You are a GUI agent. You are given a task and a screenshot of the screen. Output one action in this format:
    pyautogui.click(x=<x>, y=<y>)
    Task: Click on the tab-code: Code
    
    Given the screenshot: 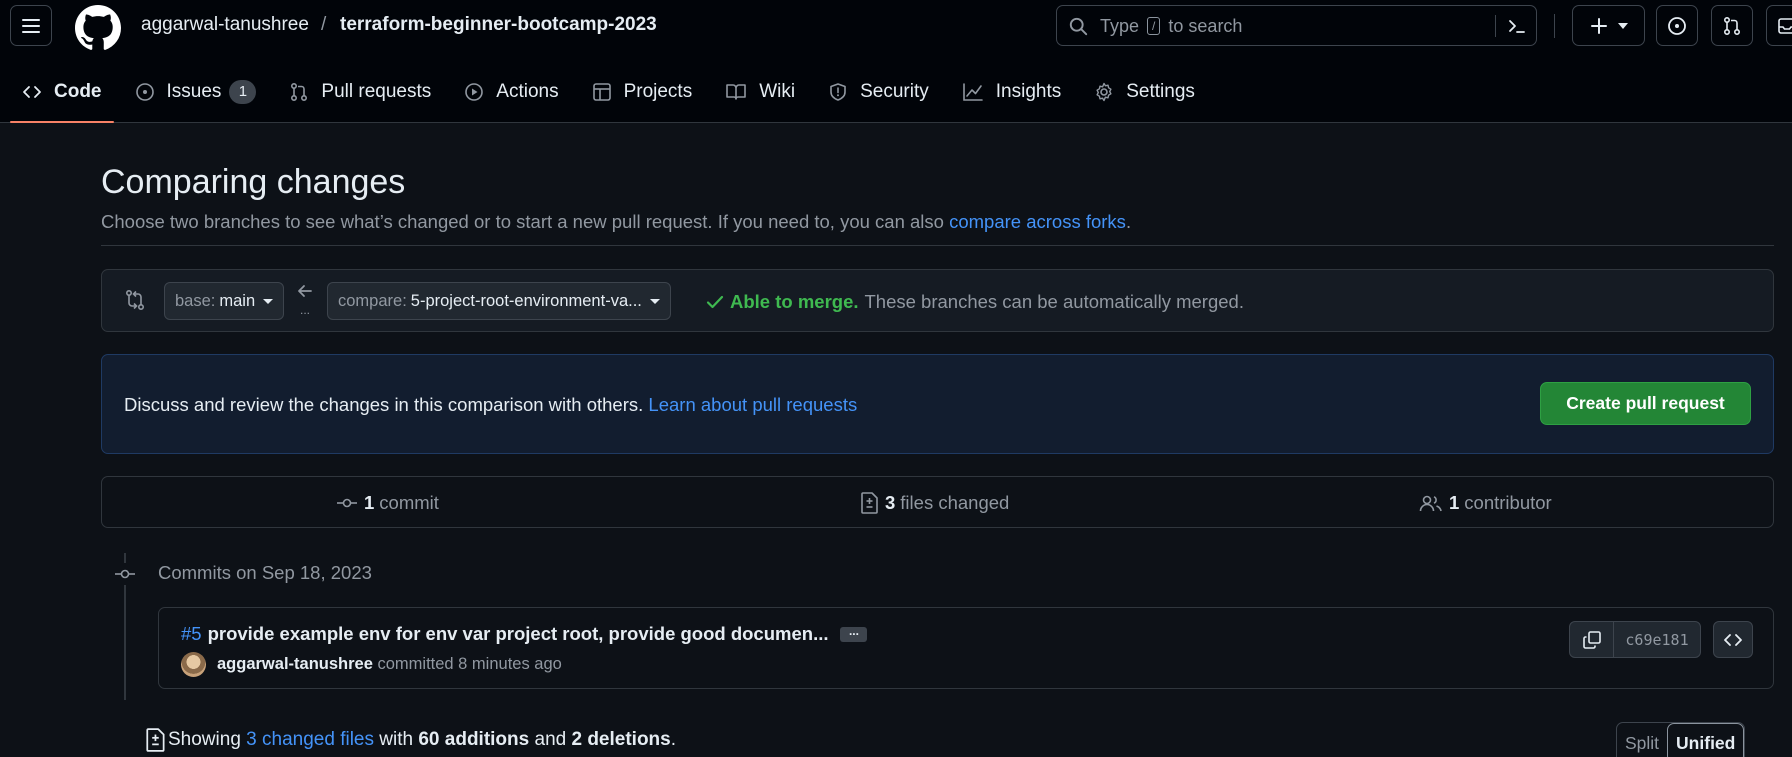 What is the action you would take?
    pyautogui.click(x=62, y=96)
    